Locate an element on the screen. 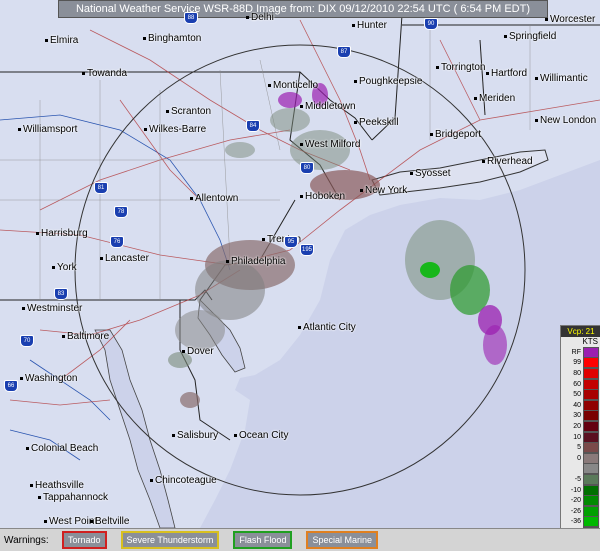 The image size is (600, 551). city-label: Monticello is located at coordinates (293, 85).